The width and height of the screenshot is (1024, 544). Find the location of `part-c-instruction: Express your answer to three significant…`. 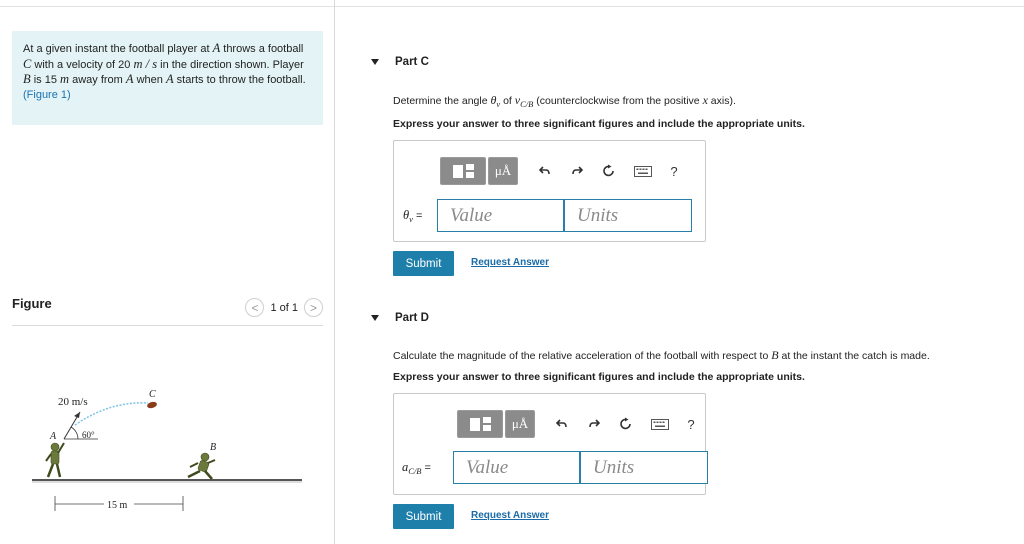

part-c-instruction: Express your answer to three significant… is located at coordinates (599, 124).